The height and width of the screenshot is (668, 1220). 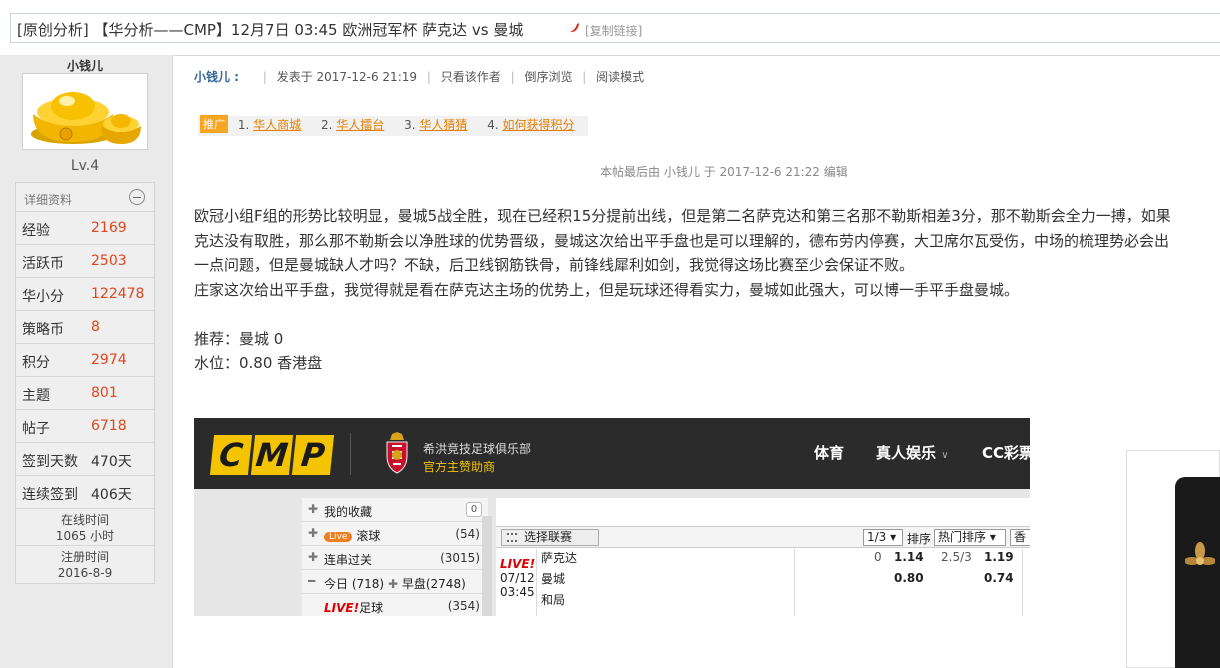 I want to click on hot-pepper-icon, so click(x=574, y=28).